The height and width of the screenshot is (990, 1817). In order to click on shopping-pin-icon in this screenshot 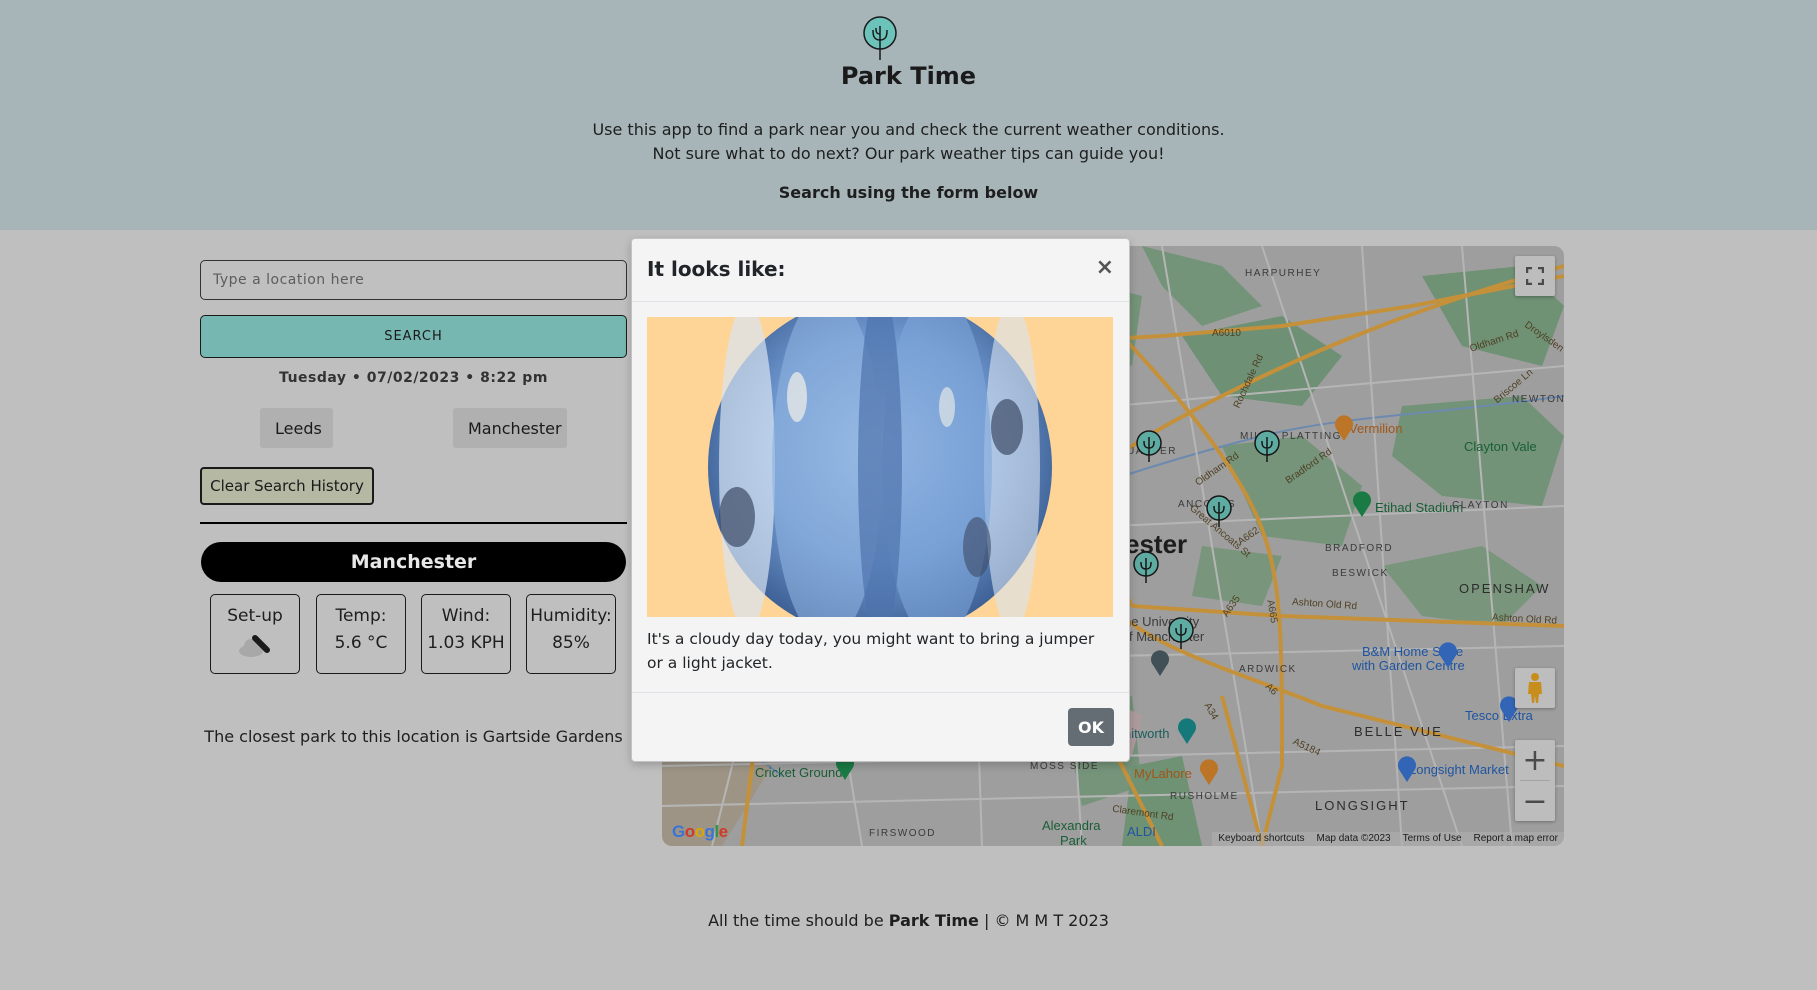, I will do `click(1448, 655)`.